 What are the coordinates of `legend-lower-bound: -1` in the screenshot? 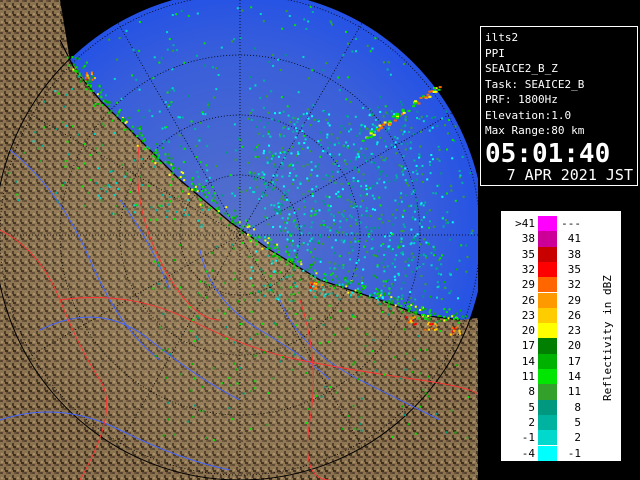 It's located at (528, 438).